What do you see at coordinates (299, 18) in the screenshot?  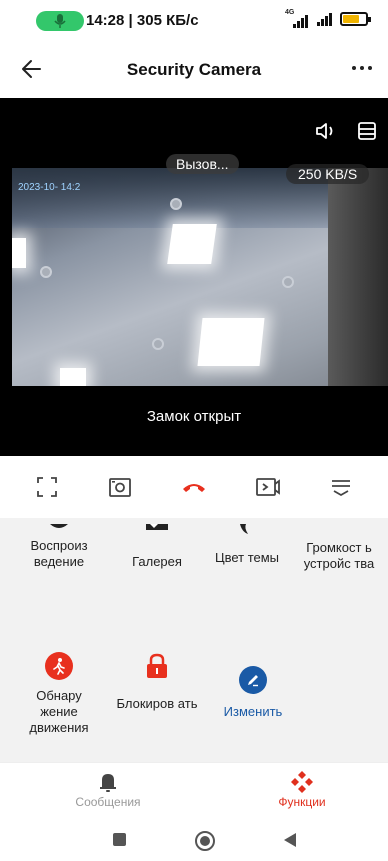 I see `signal-4g-icon: 4G` at bounding box center [299, 18].